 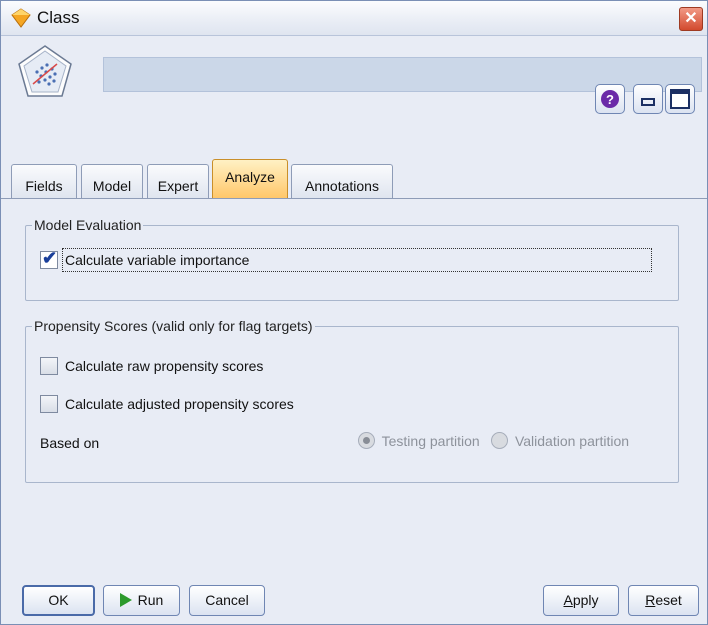 What do you see at coordinates (366, 440) in the screenshot?
I see `testing-partition-radio` at bounding box center [366, 440].